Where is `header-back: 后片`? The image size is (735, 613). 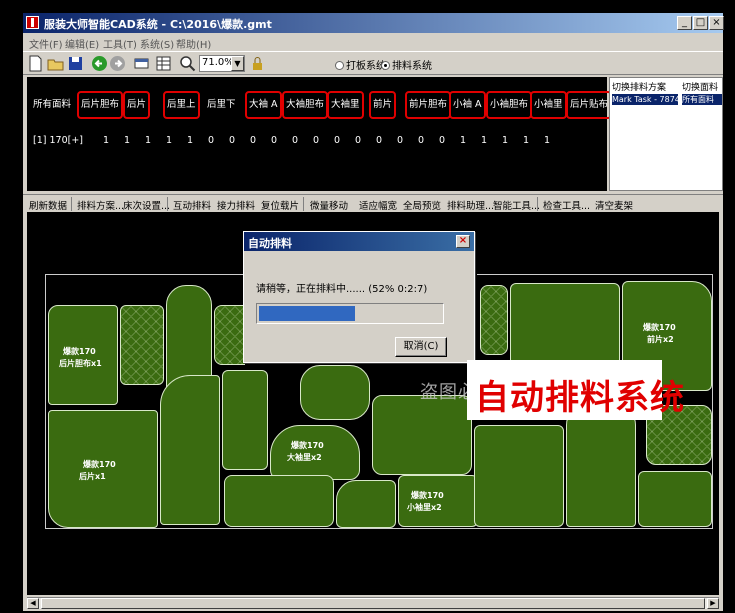
header-back: 后片 is located at coordinates (137, 105).